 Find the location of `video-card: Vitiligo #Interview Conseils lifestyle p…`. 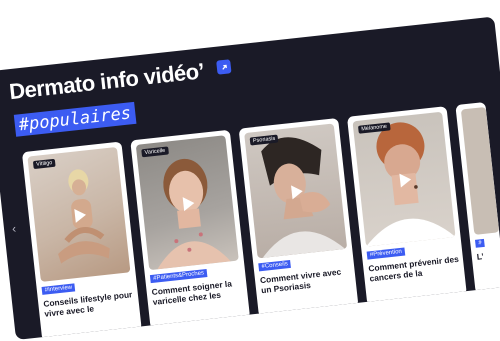

video-card: Vitiligo #Interview Conseils lifestyle p… is located at coordinates (81, 240).